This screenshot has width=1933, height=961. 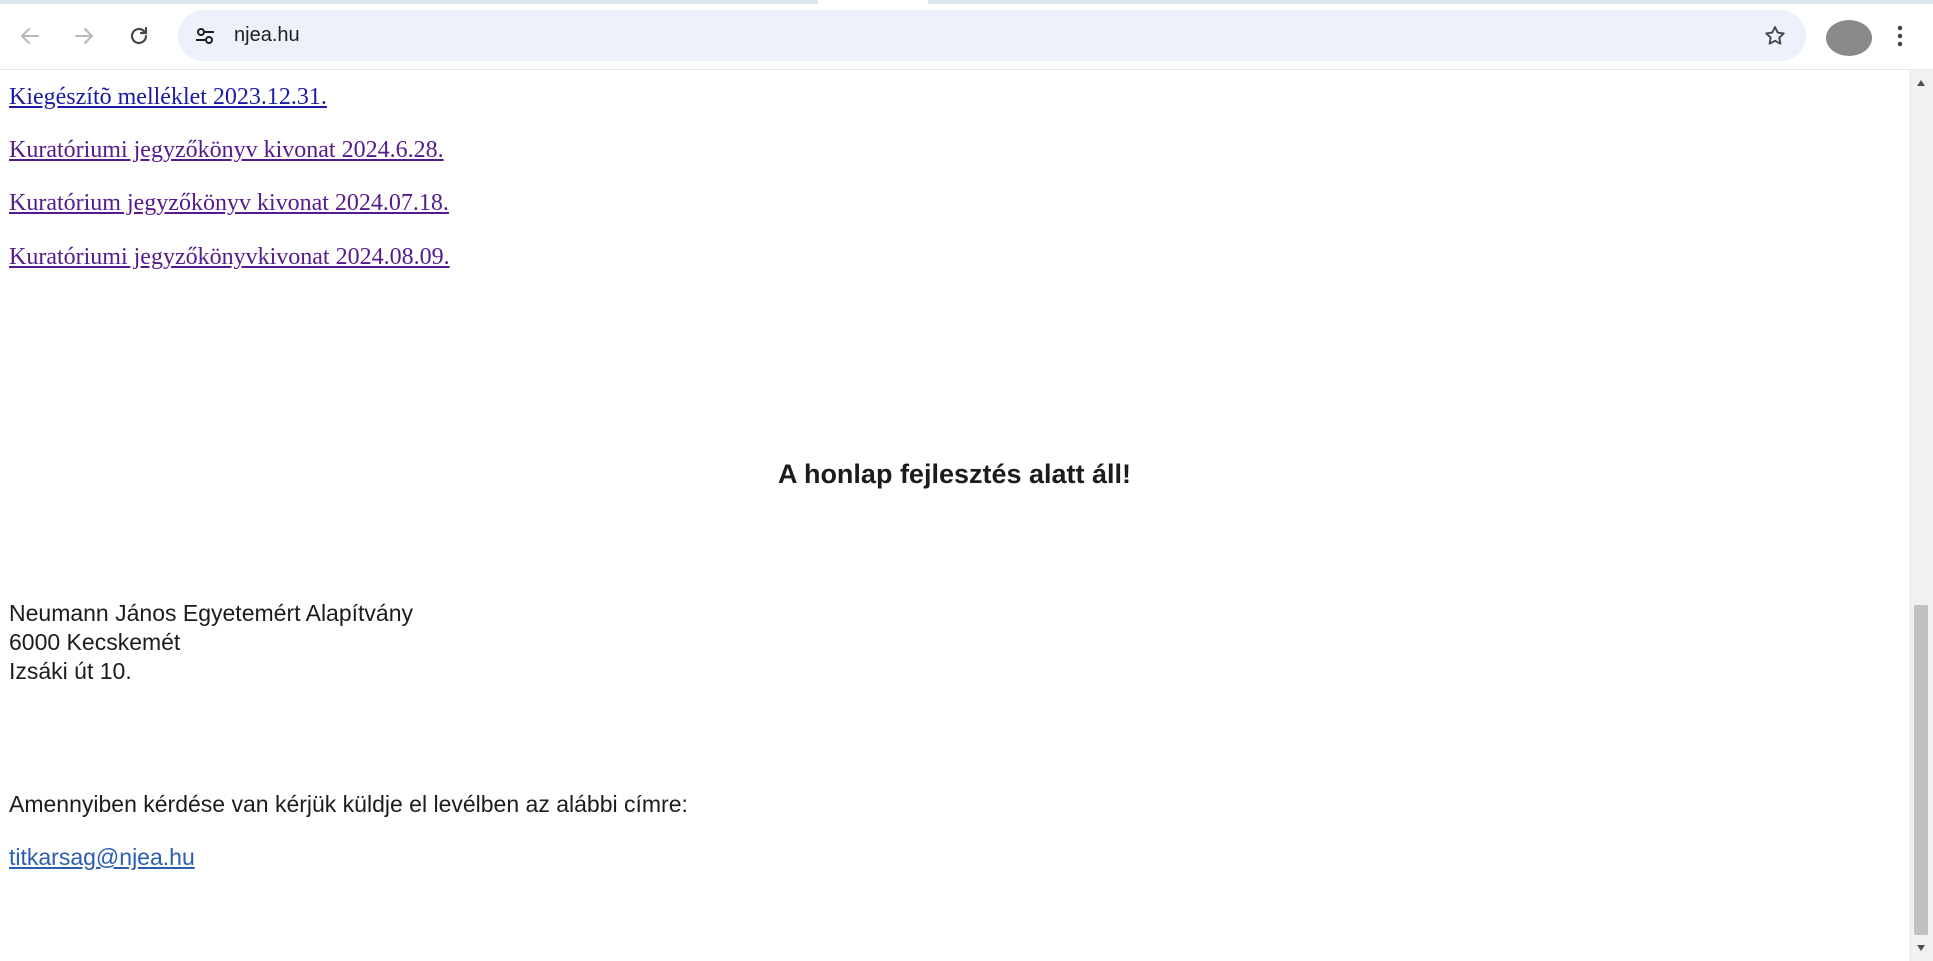 I want to click on vertical-scrollbar, so click(x=1921, y=515).